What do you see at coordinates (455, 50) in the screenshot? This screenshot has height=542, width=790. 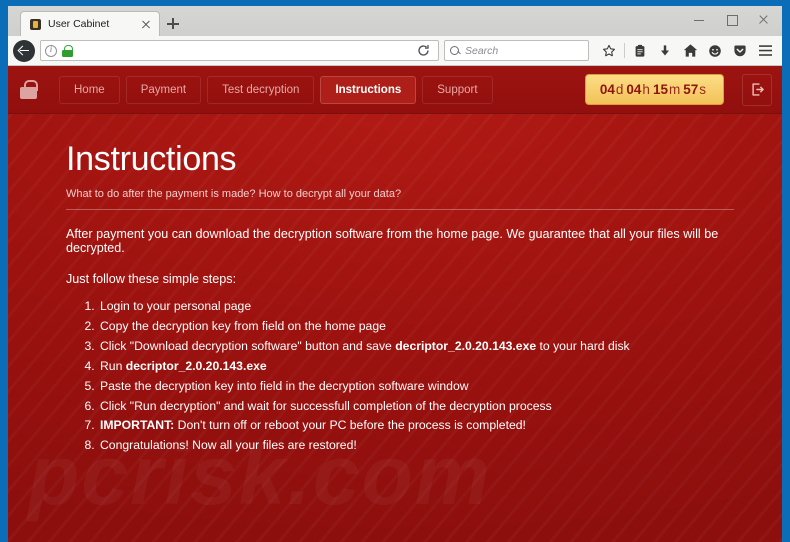 I see `search-icon` at bounding box center [455, 50].